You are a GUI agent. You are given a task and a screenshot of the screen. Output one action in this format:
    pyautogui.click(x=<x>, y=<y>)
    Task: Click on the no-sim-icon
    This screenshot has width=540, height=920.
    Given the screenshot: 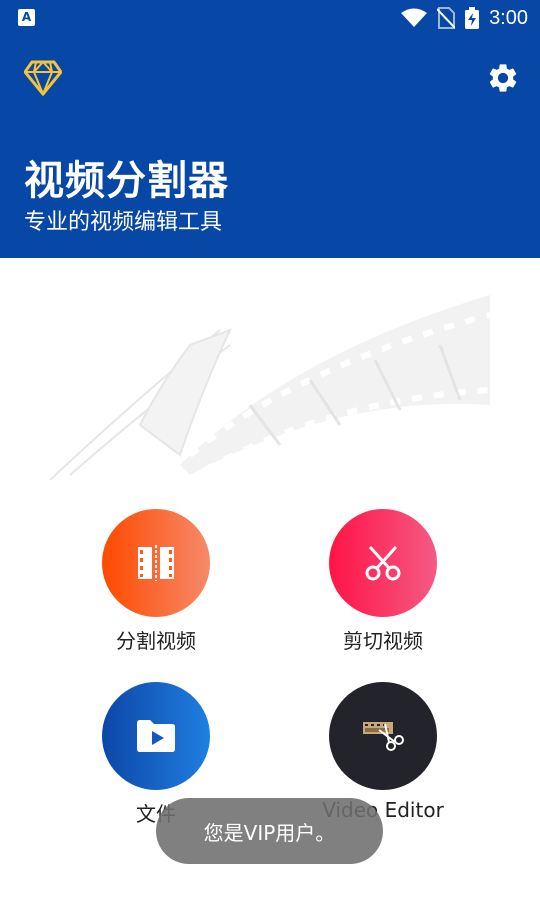 What is the action you would take?
    pyautogui.click(x=446, y=18)
    